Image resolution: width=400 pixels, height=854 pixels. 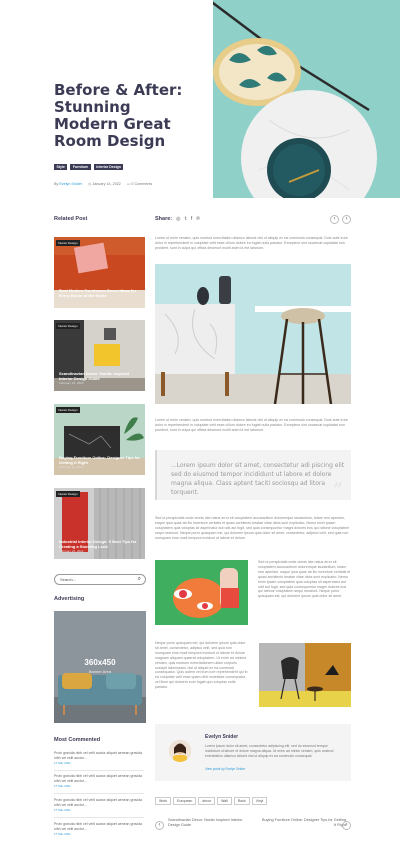 I want to click on comment-icon: ▭, so click(x=128, y=184).